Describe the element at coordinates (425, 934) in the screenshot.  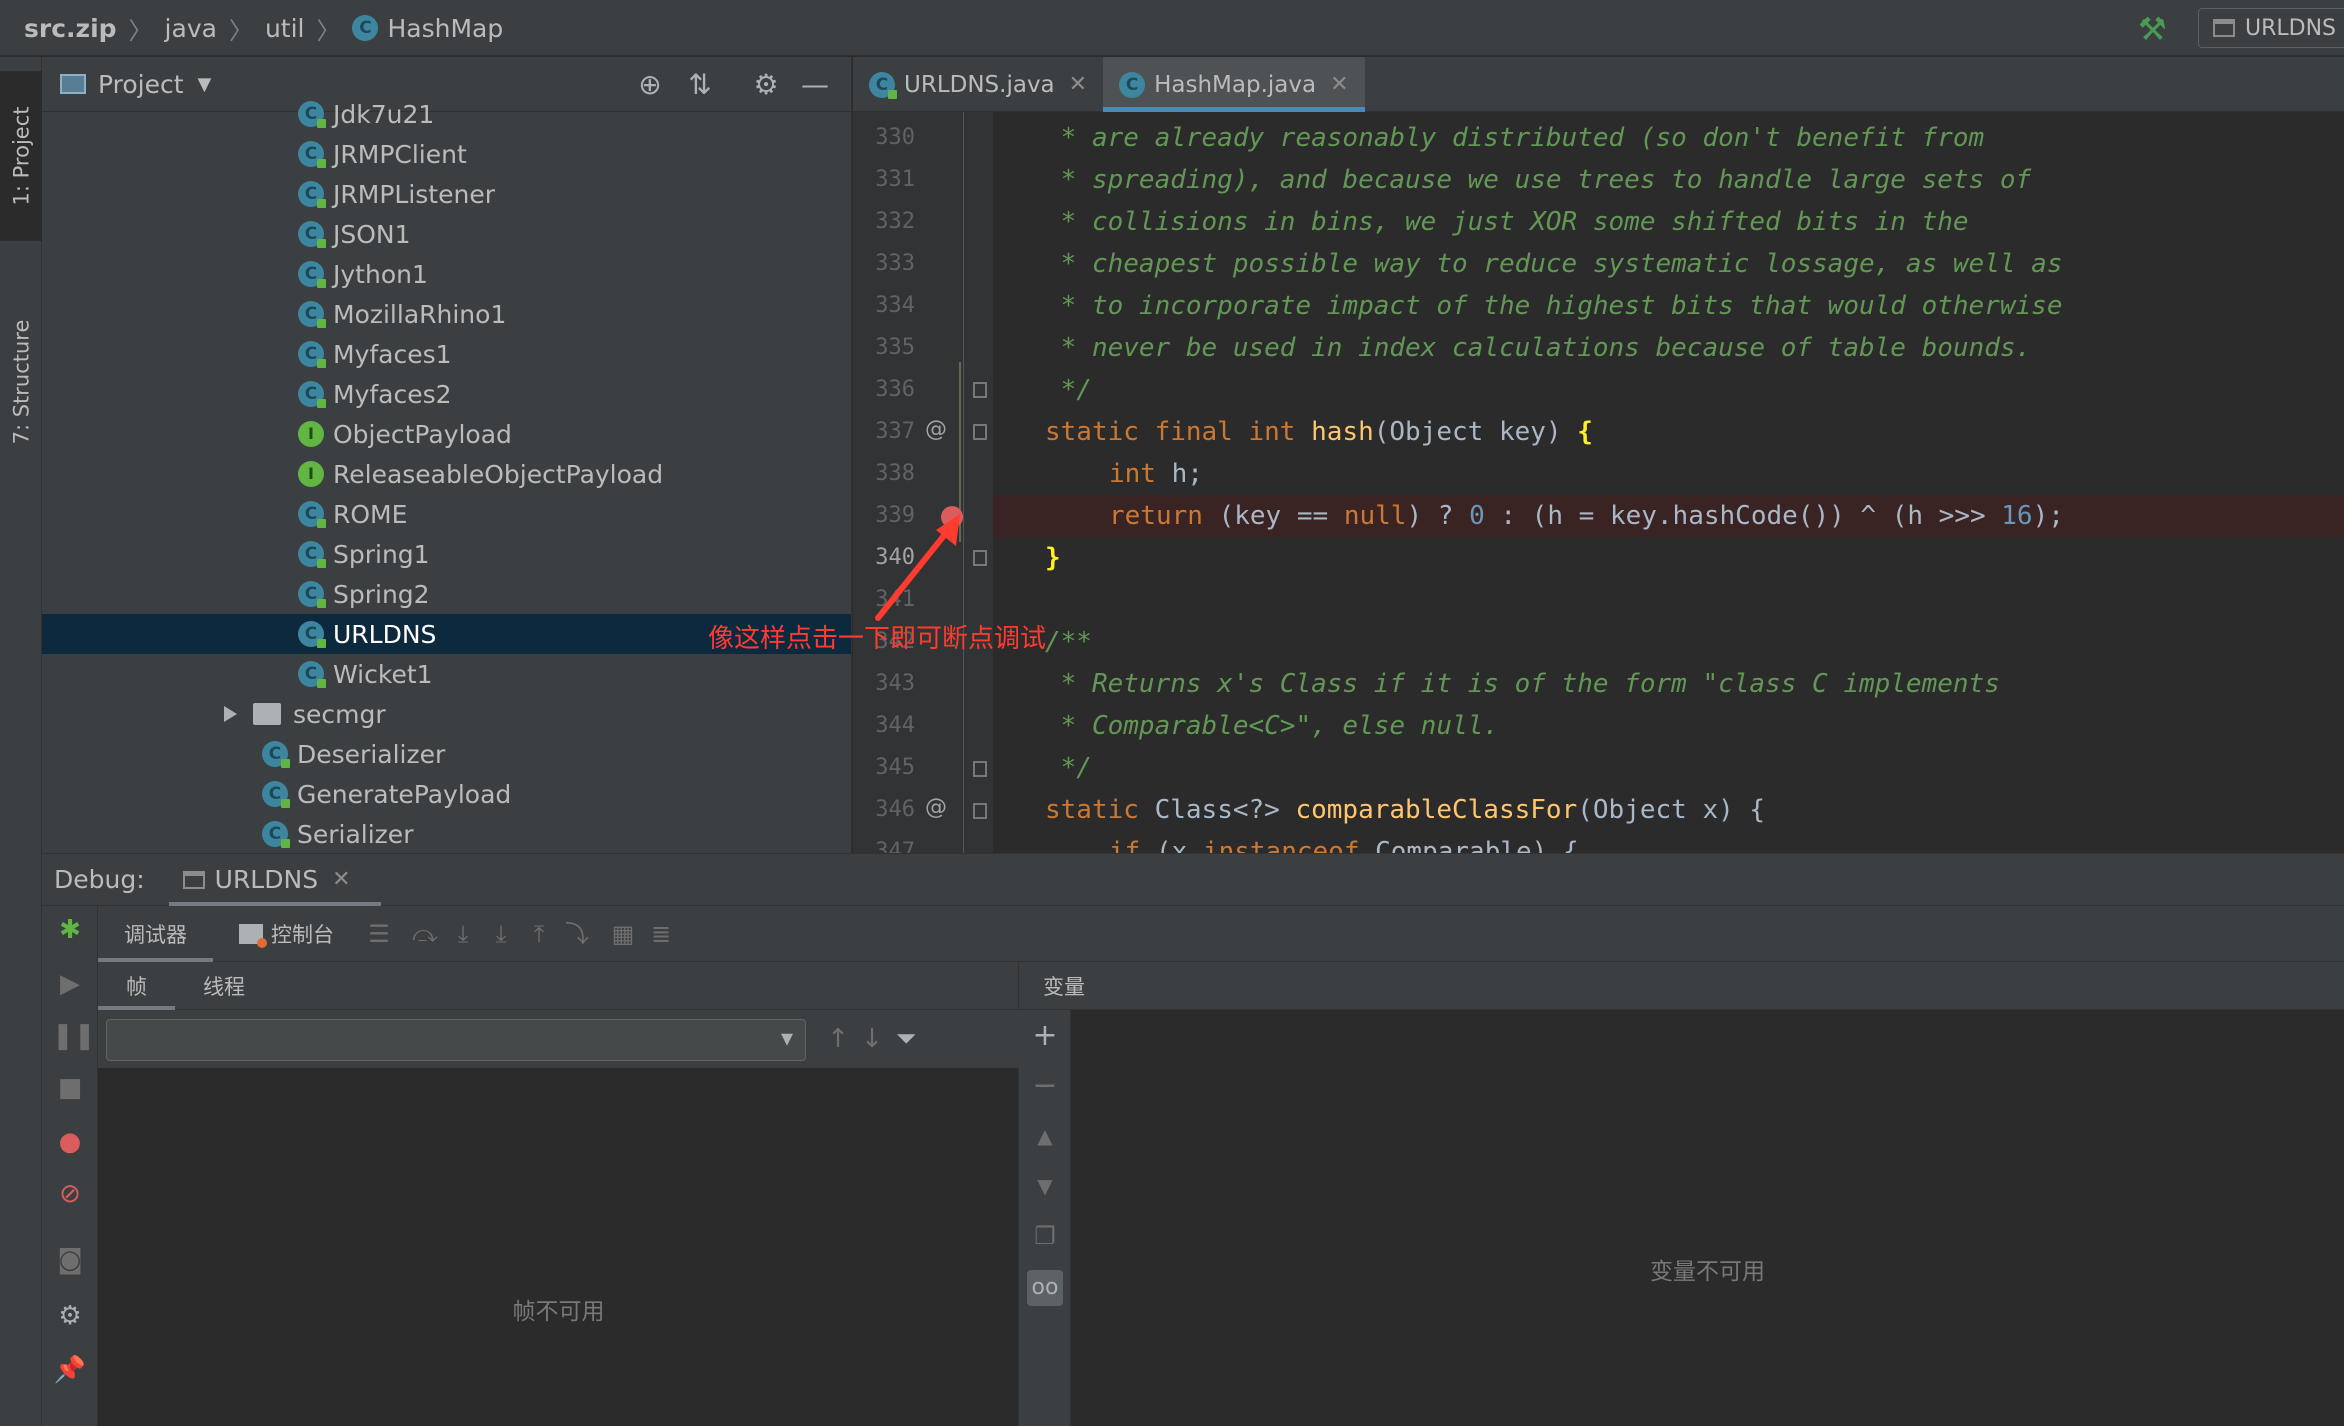
I see `step-over-icon: ⤼` at that location.